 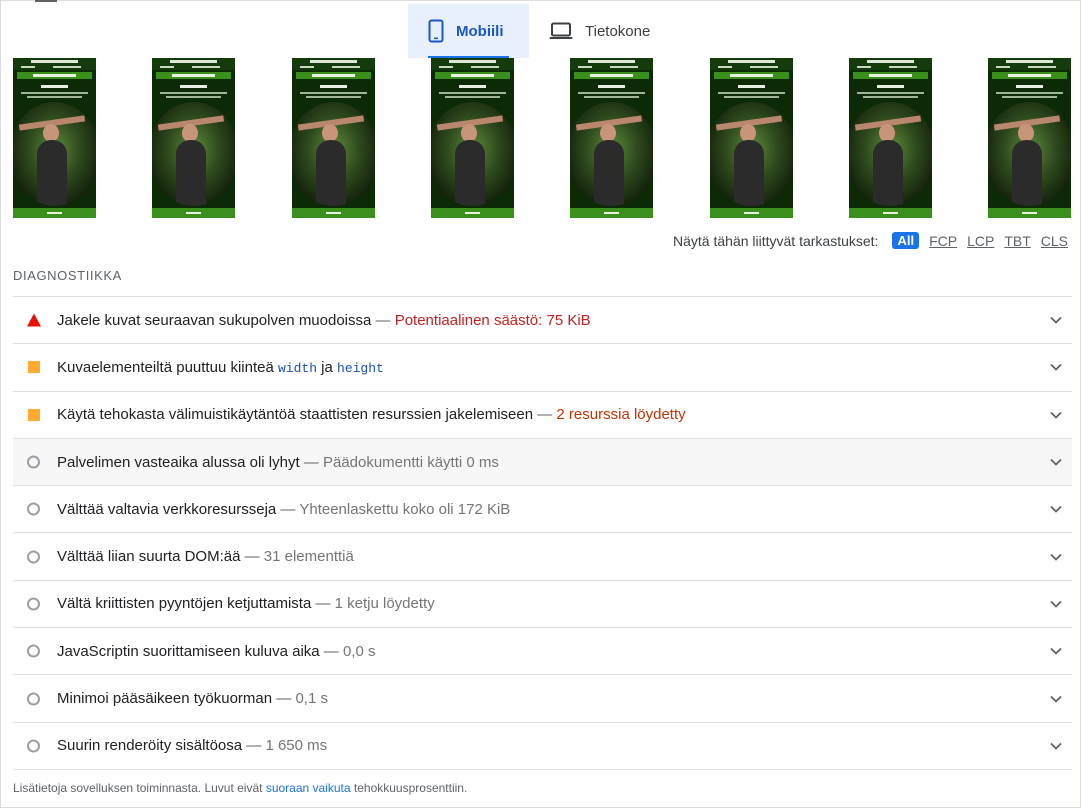 What do you see at coordinates (359, 651) in the screenshot?
I see `audit-display-value: 0,0 s` at bounding box center [359, 651].